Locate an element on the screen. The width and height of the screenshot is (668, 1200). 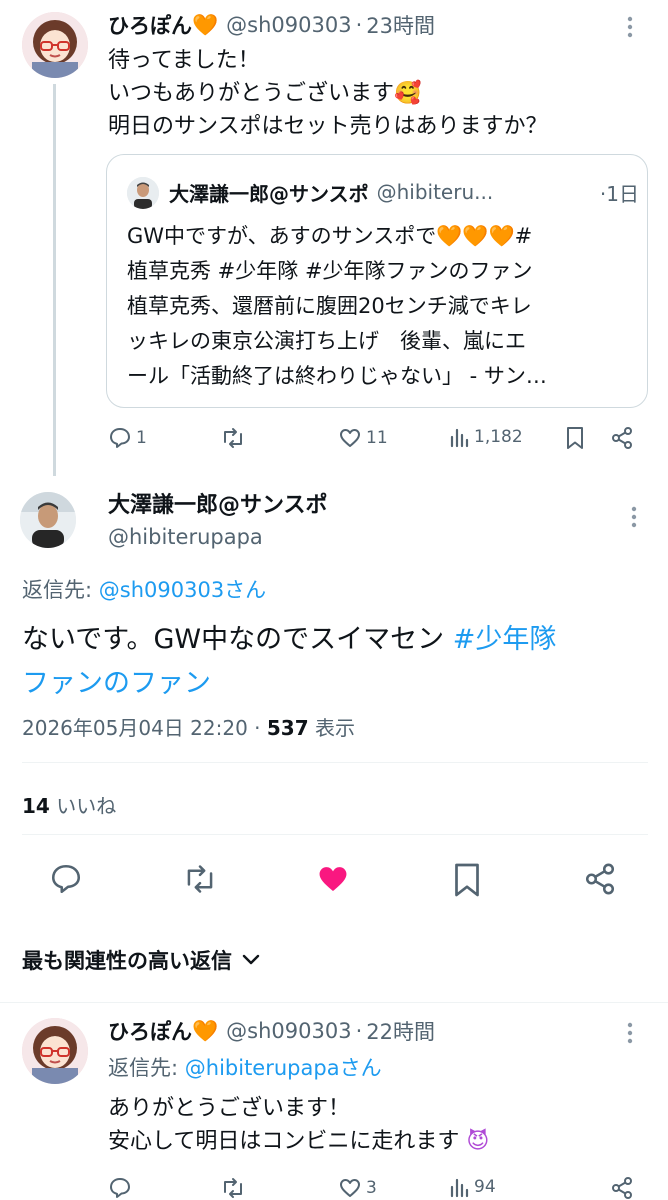
replies-sort-label: 最も関連性の高い返信 is located at coordinates (127, 961).